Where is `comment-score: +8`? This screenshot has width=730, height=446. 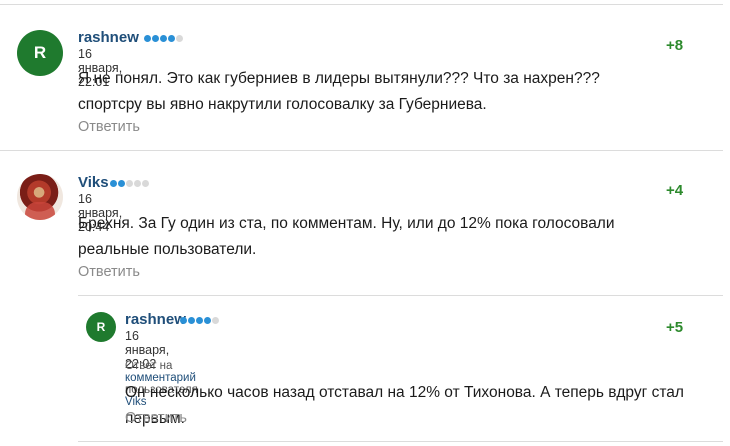
comment-score: +8 is located at coordinates (675, 45).